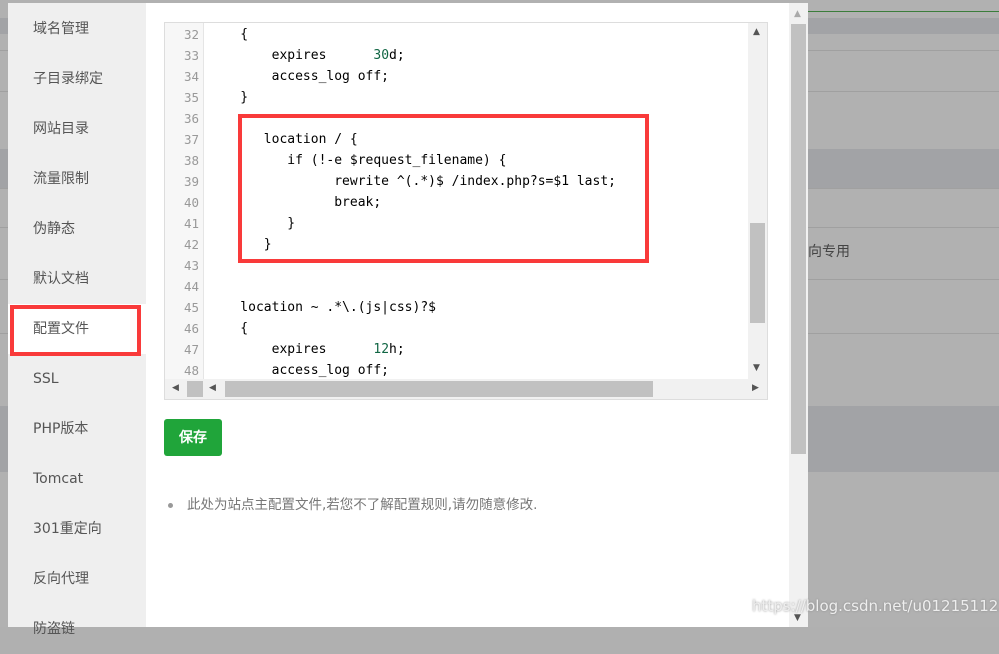 The image size is (999, 654). What do you see at coordinates (191, 139) in the screenshot?
I see `line-number: 37` at bounding box center [191, 139].